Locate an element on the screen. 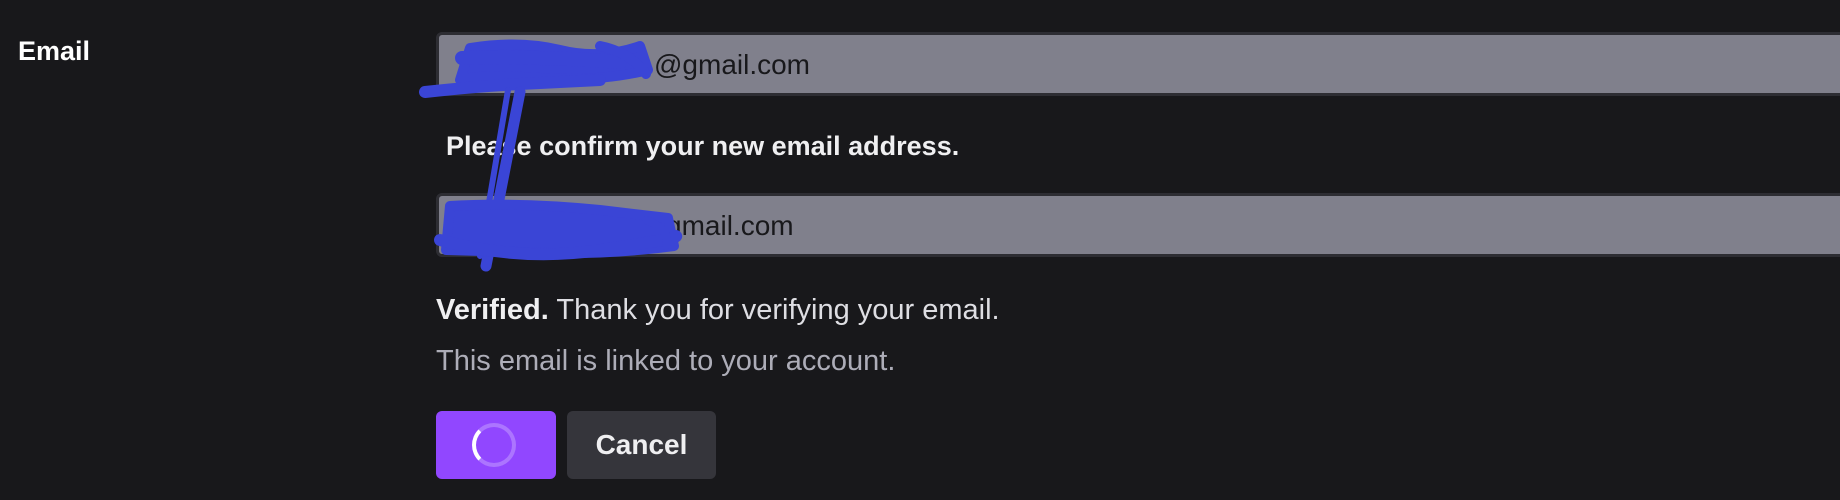  email-input-control is located at coordinates (1139, 64).